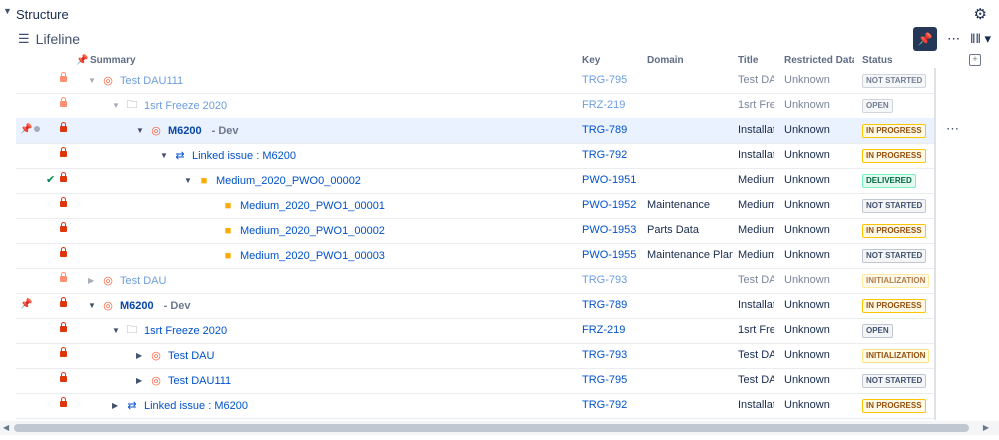 The width and height of the screenshot is (999, 440). Describe the element at coordinates (665, 60) in the screenshot. I see `col-domain: Domain` at that location.